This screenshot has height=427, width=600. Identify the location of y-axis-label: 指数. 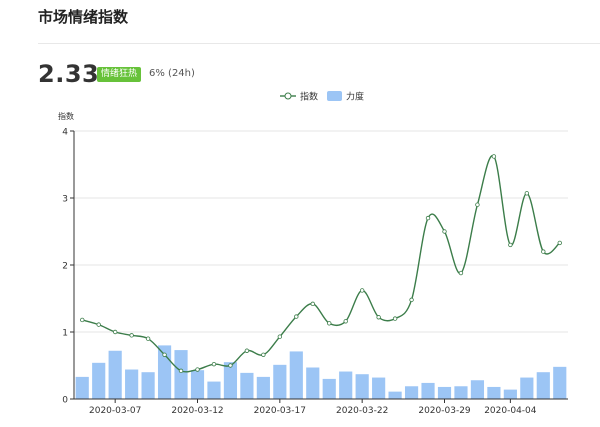
(66, 116).